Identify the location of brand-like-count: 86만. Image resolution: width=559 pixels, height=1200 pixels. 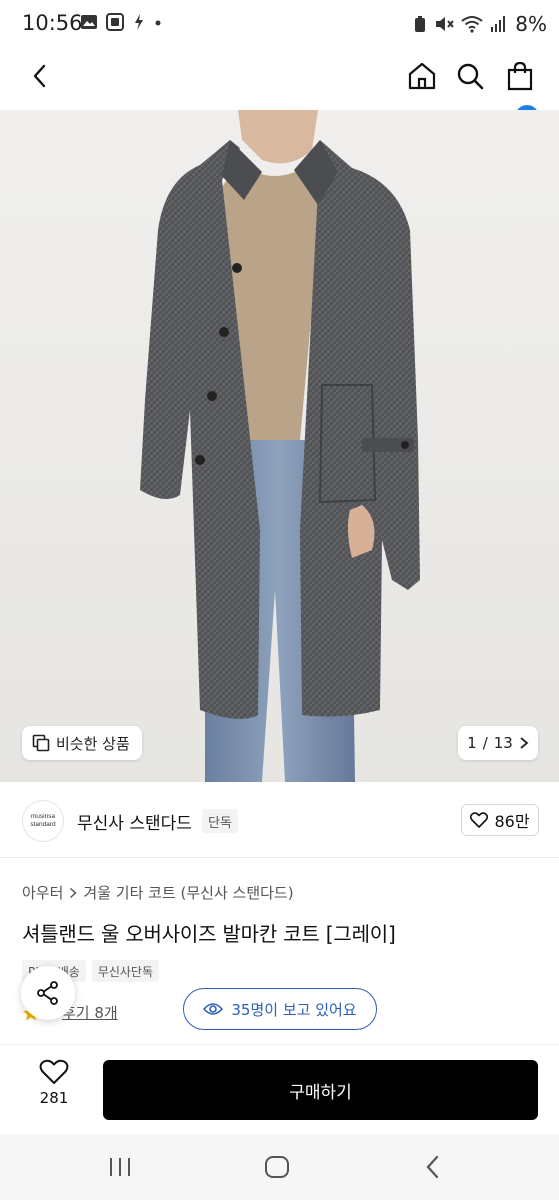
(512, 821).